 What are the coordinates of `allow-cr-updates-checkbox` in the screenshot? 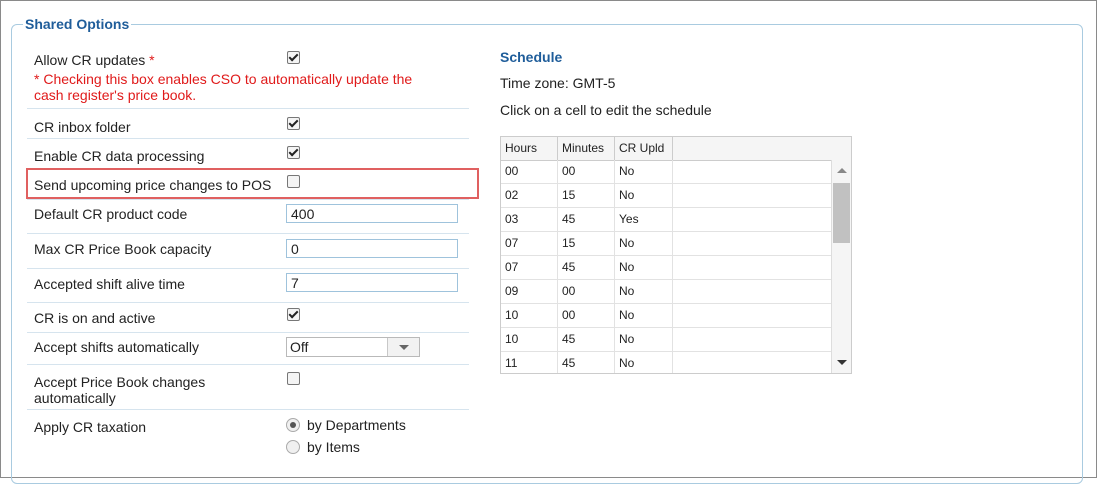 It's located at (293, 57).